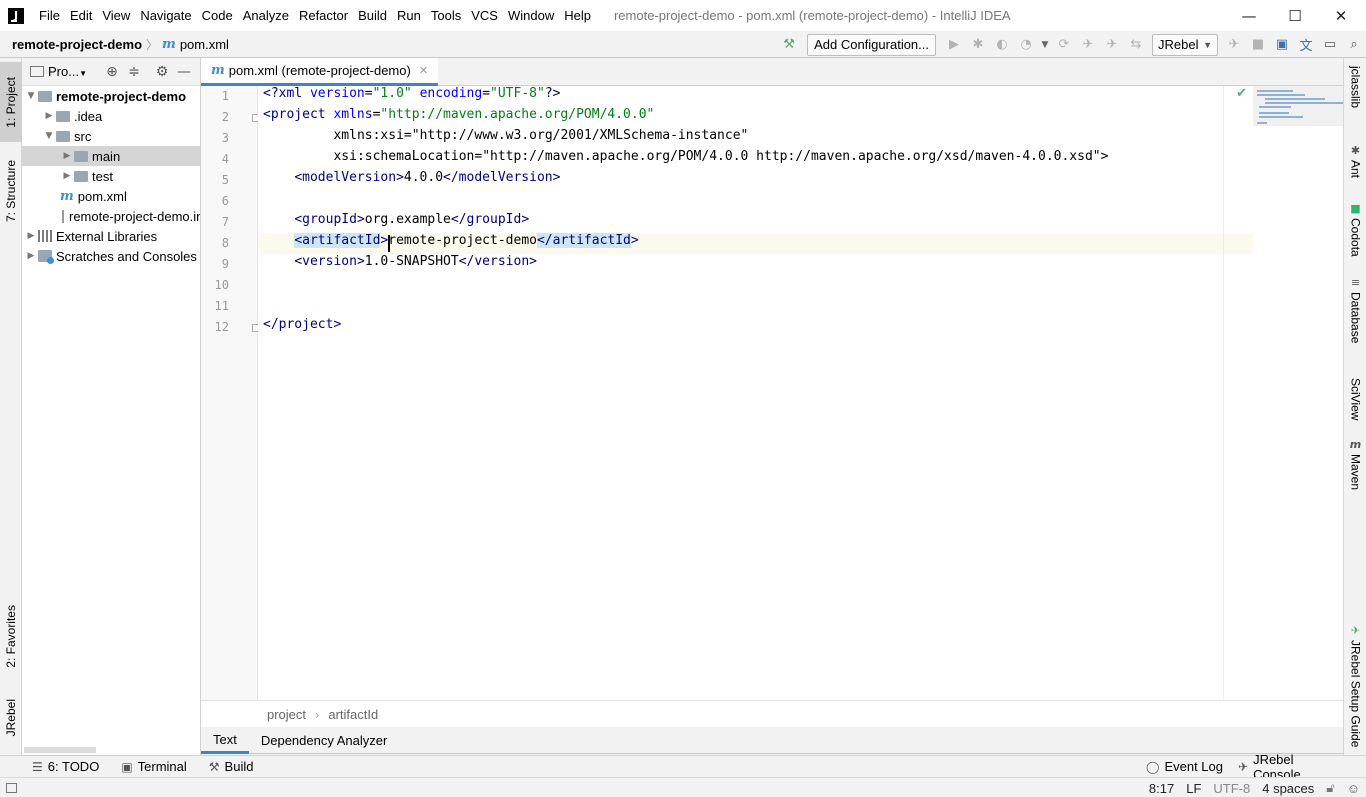 The width and height of the screenshot is (1366, 797). Describe the element at coordinates (409, 15) in the screenshot. I see `menu-run: Run` at that location.